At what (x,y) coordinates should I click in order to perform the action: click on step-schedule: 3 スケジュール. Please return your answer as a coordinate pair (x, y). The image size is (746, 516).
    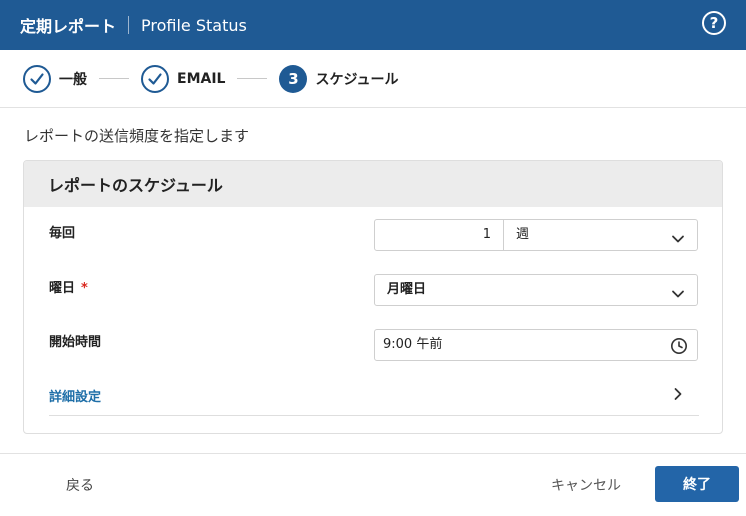
    Looking at the image, I should click on (339, 78).